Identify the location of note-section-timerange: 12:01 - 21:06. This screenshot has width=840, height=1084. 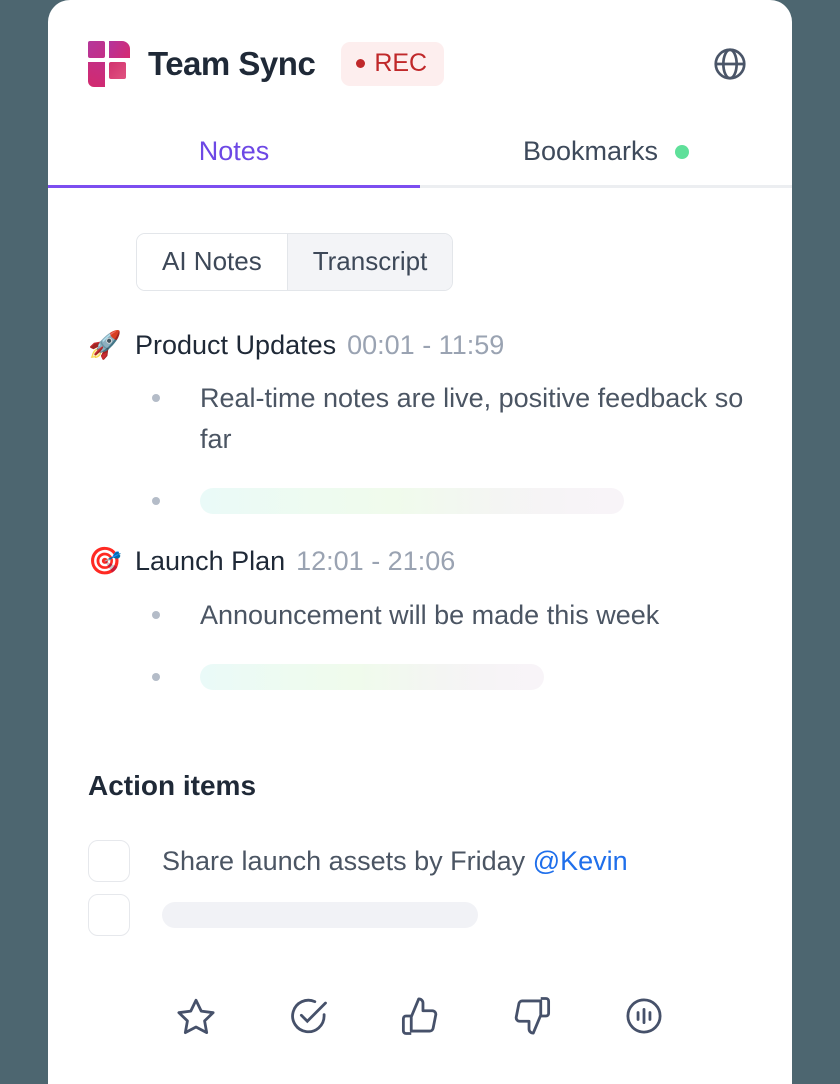
(376, 561).